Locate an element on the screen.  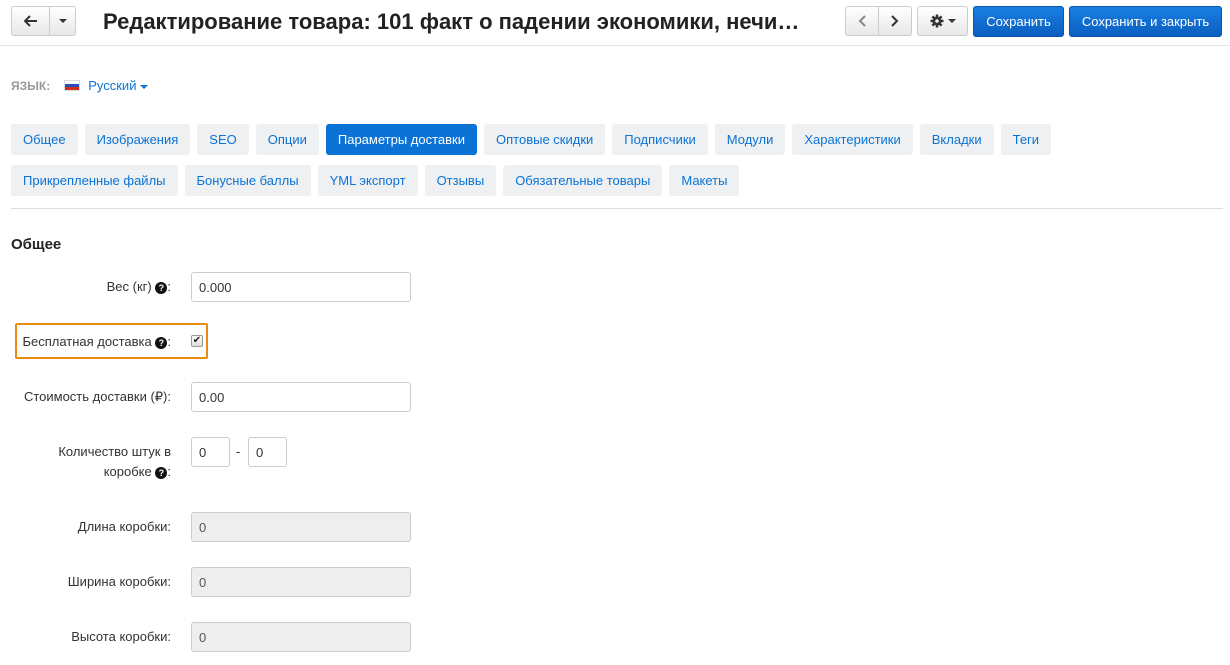
box-quantity-to-input is located at coordinates (267, 452).